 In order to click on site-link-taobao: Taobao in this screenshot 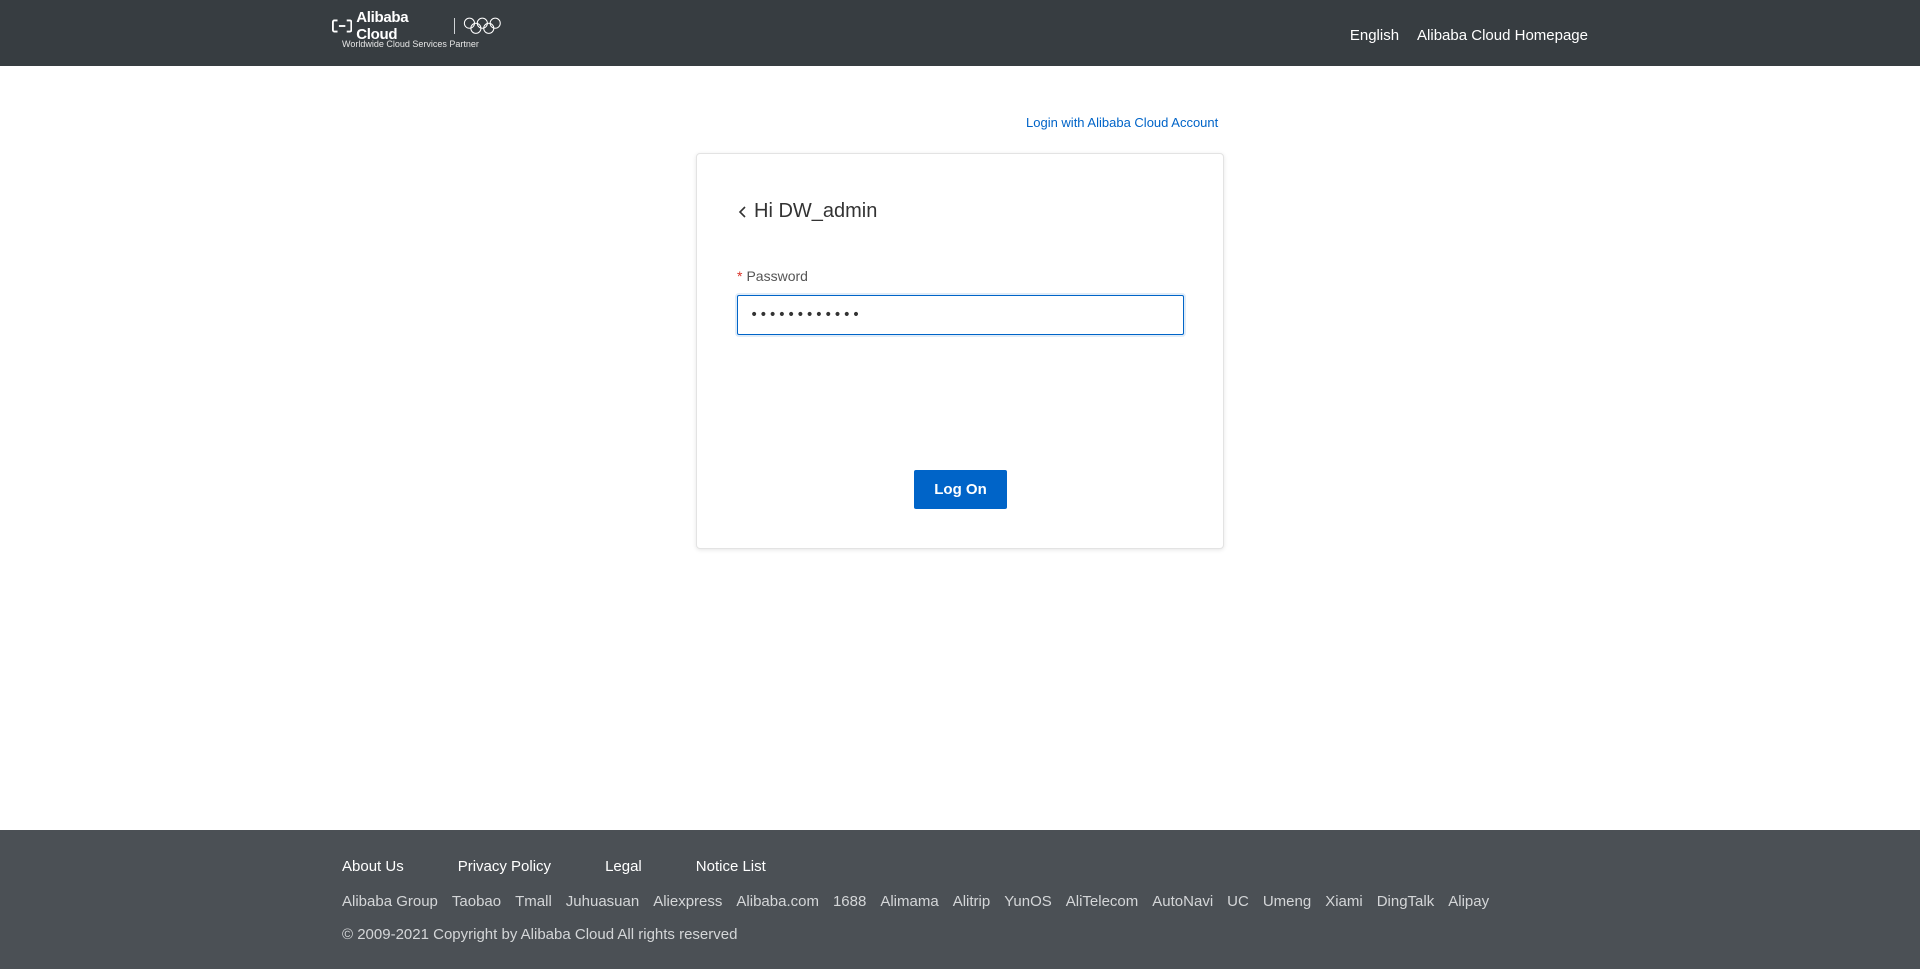, I will do `click(476, 901)`.